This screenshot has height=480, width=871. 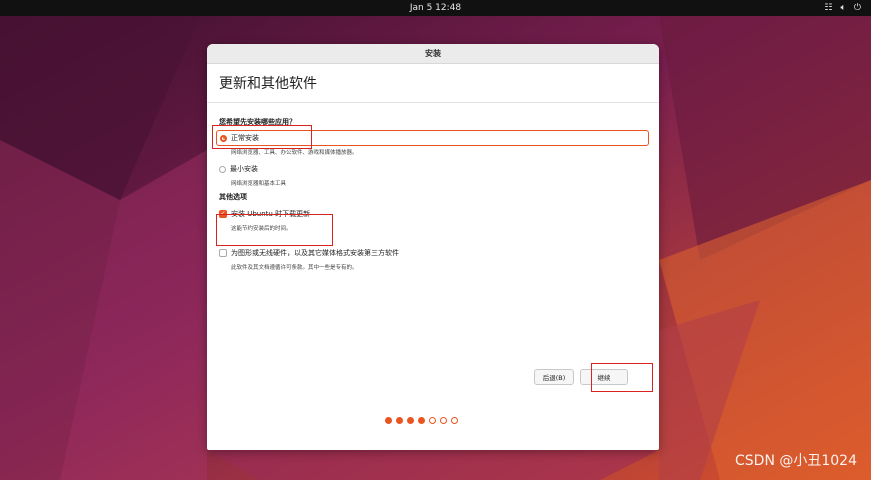 I want to click on highlight-continue-button, so click(x=622, y=377).